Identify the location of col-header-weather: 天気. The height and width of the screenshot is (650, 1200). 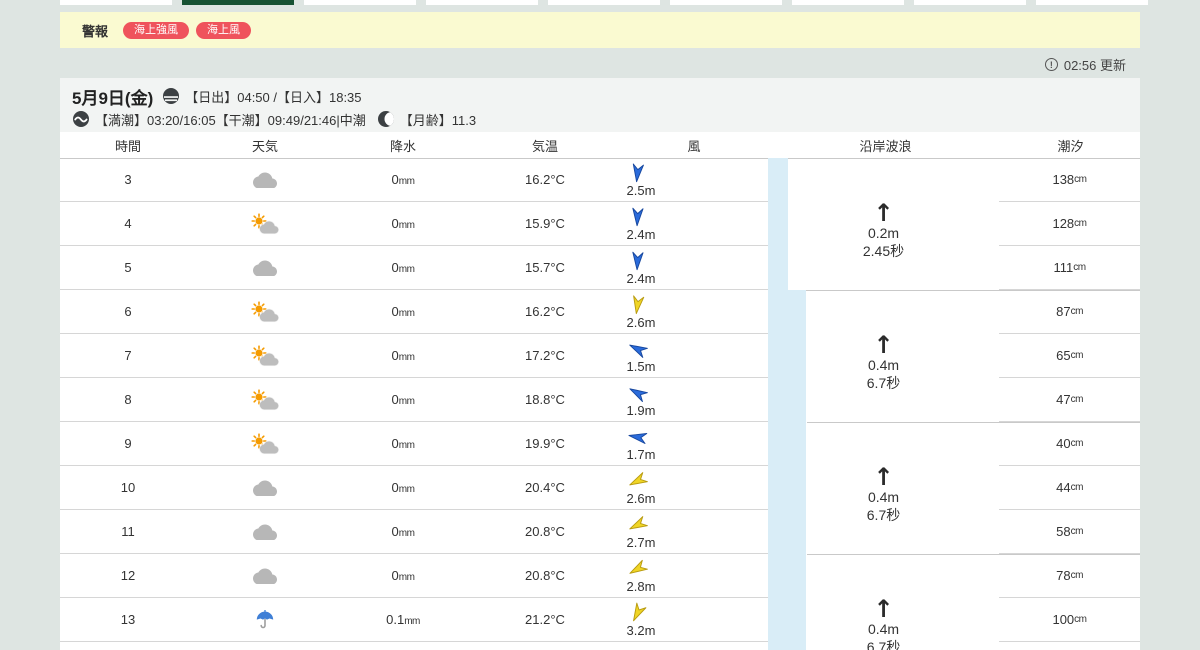
(264, 146).